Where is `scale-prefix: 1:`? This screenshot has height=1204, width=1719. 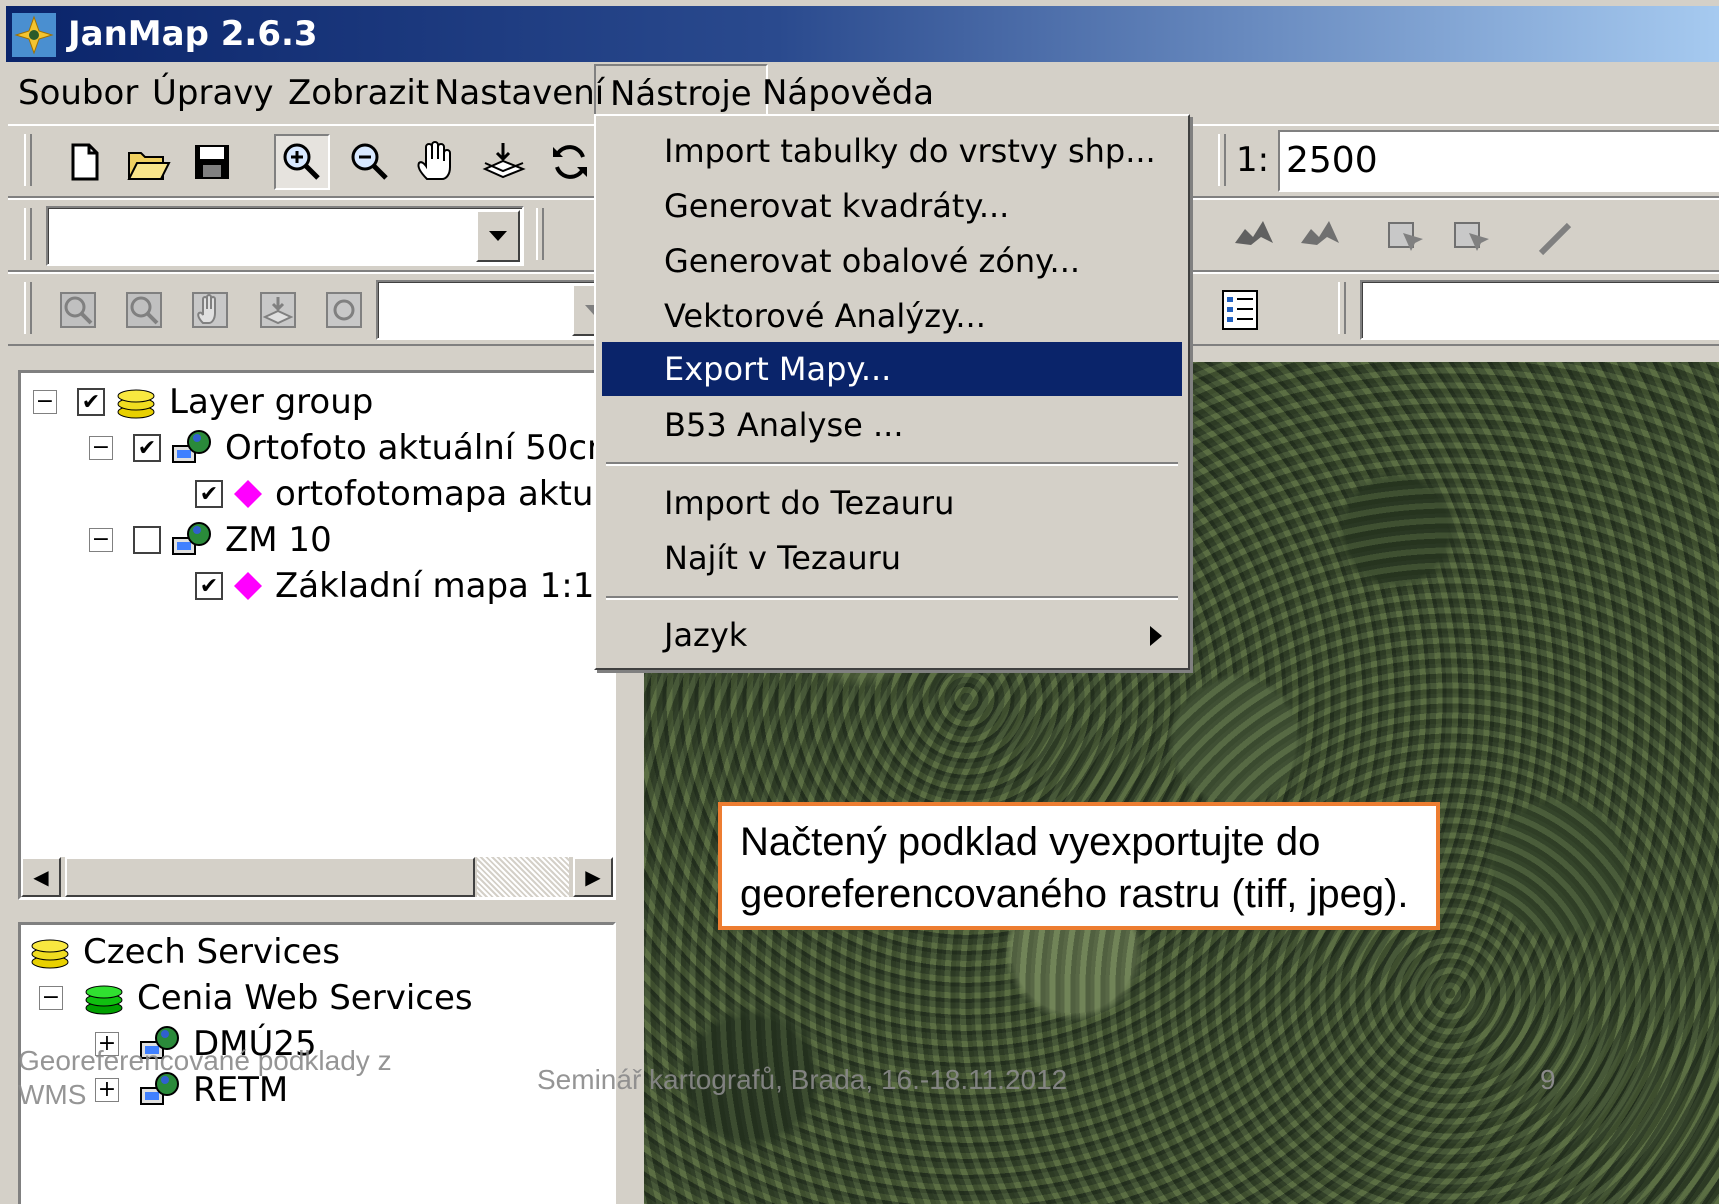 scale-prefix: 1: is located at coordinates (1253, 160).